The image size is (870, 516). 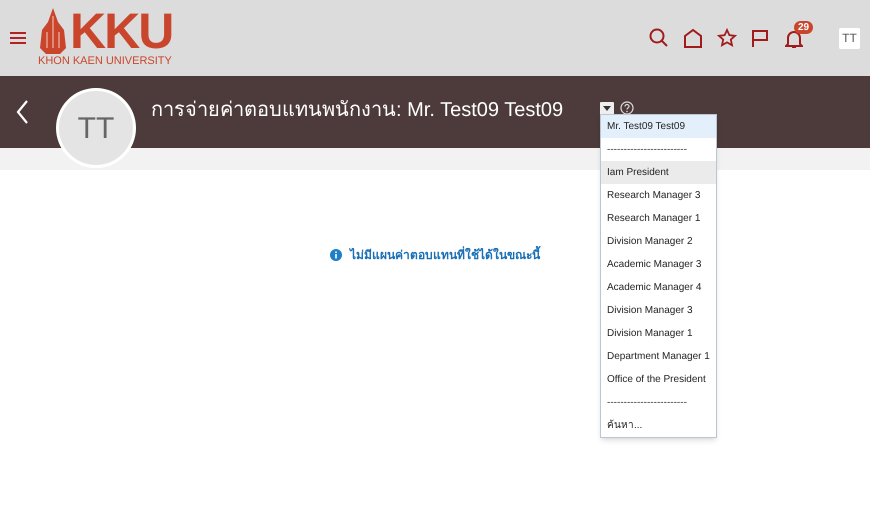 What do you see at coordinates (658, 264) in the screenshot?
I see `menu-item: Academic Manager 3` at bounding box center [658, 264].